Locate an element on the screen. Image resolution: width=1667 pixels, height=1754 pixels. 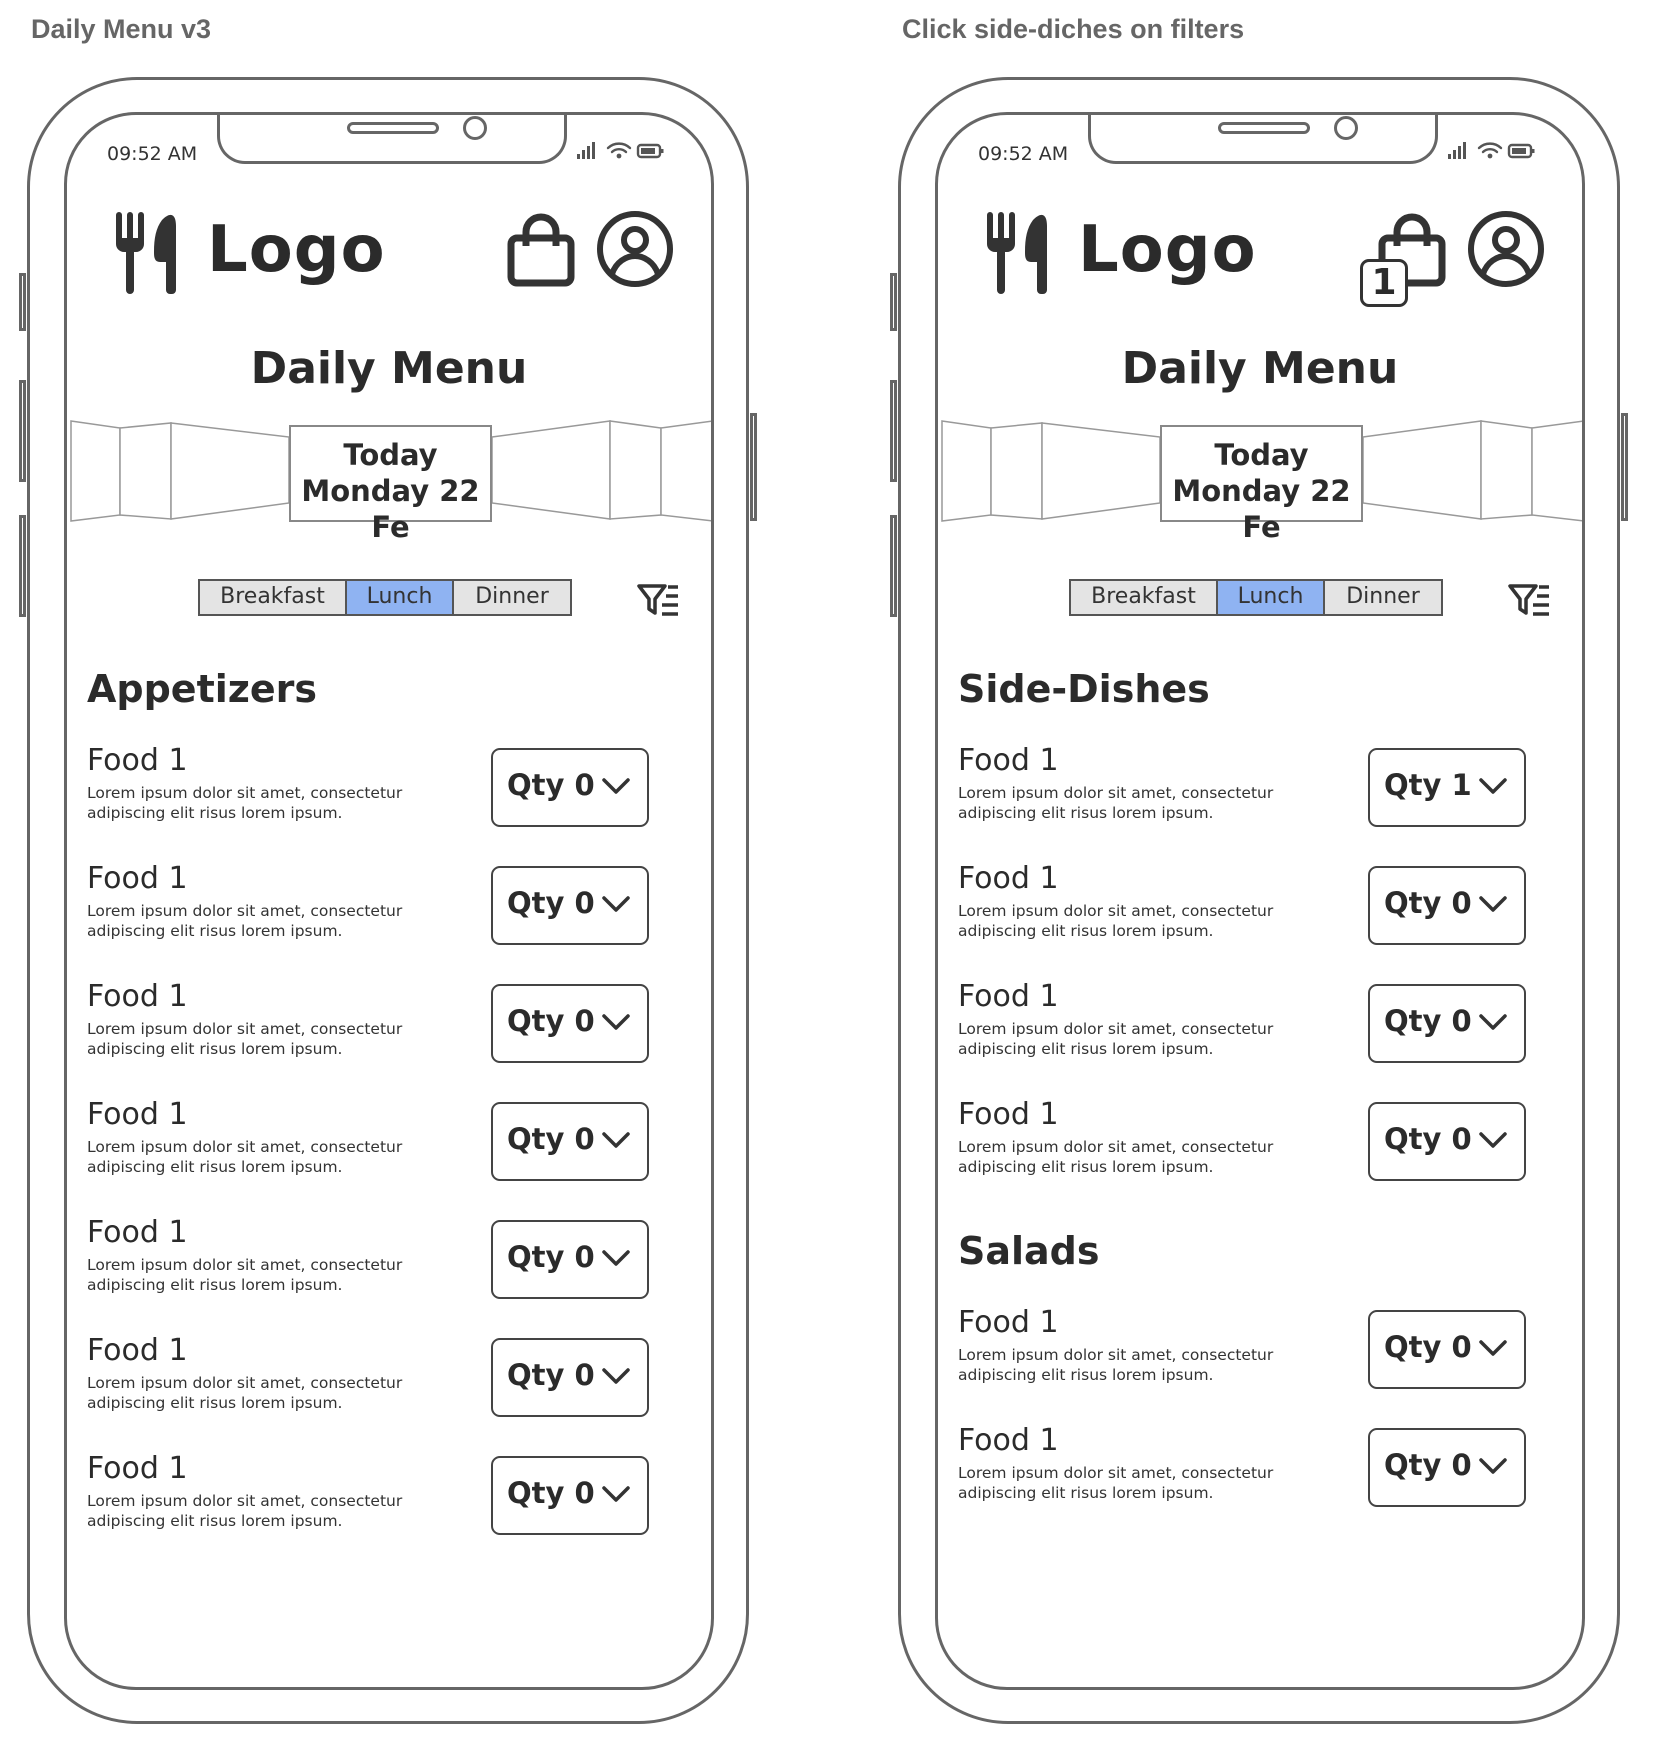
qty-value: Qty 1 is located at coordinates (1428, 785).